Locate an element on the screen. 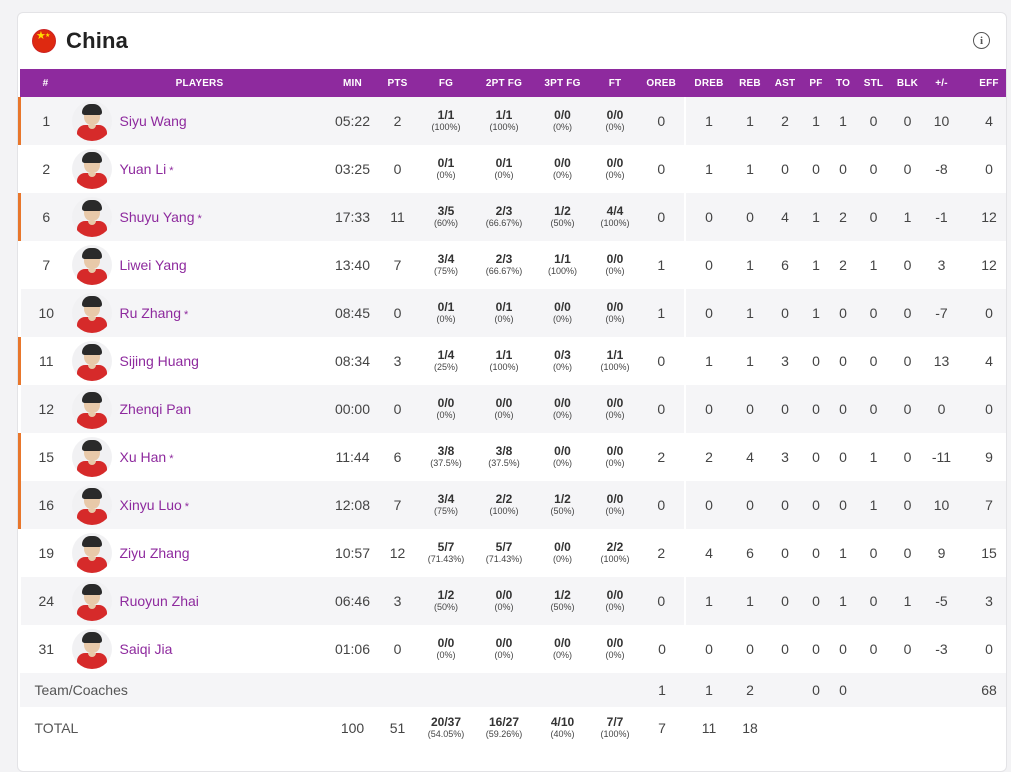  reb: 1 is located at coordinates (750, 265).